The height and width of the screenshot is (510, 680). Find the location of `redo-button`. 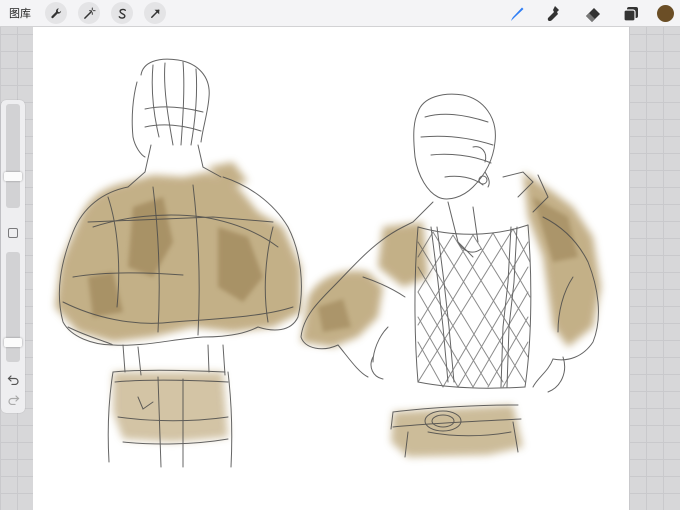

redo-button is located at coordinates (13, 399).